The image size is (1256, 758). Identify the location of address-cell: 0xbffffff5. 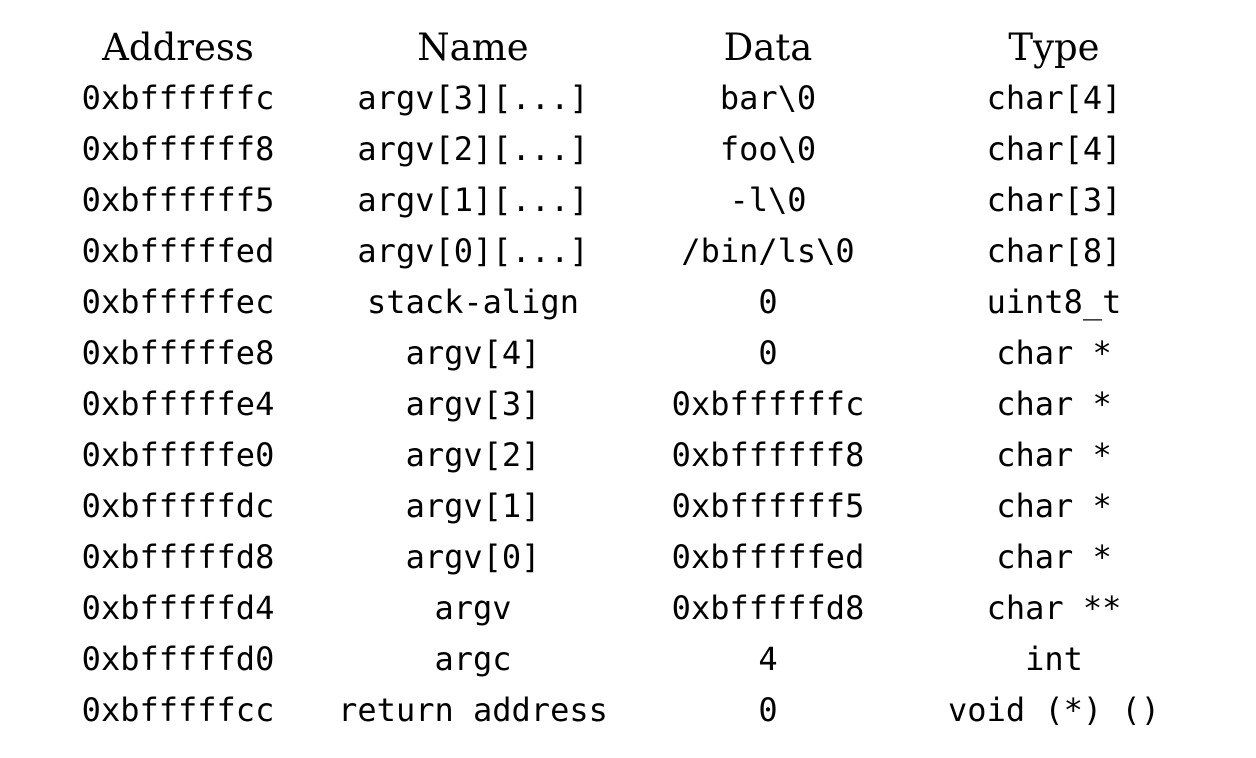
(178, 200).